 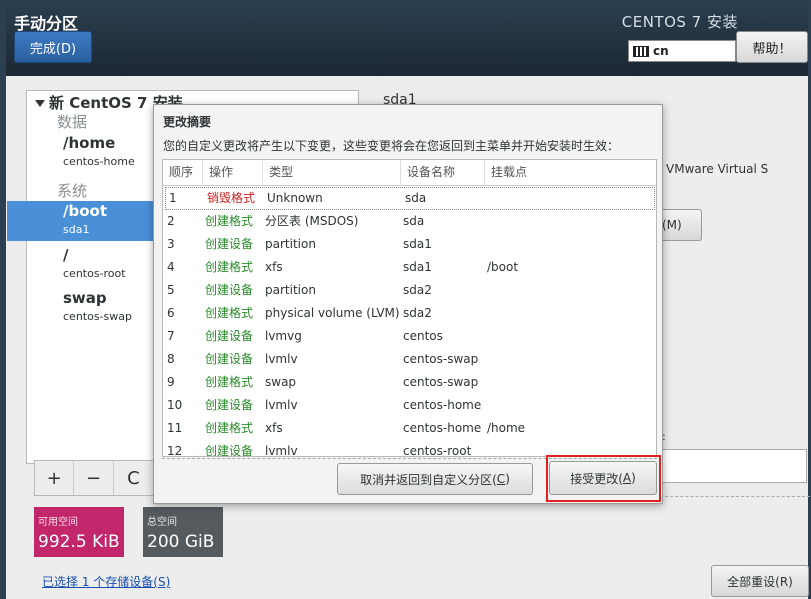 I want to click on remove-mount-button: −, so click(x=94, y=478).